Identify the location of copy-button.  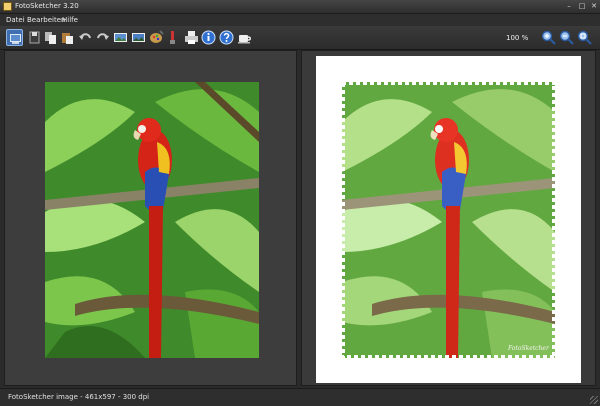
(50, 37).